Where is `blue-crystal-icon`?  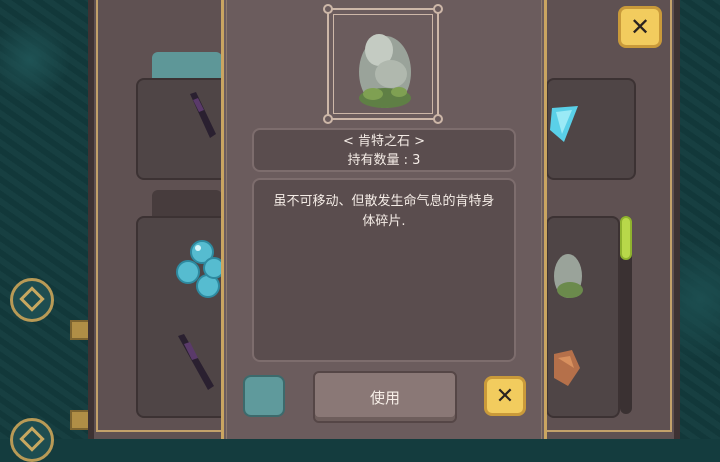 blue-crystal-icon is located at coordinates (564, 124).